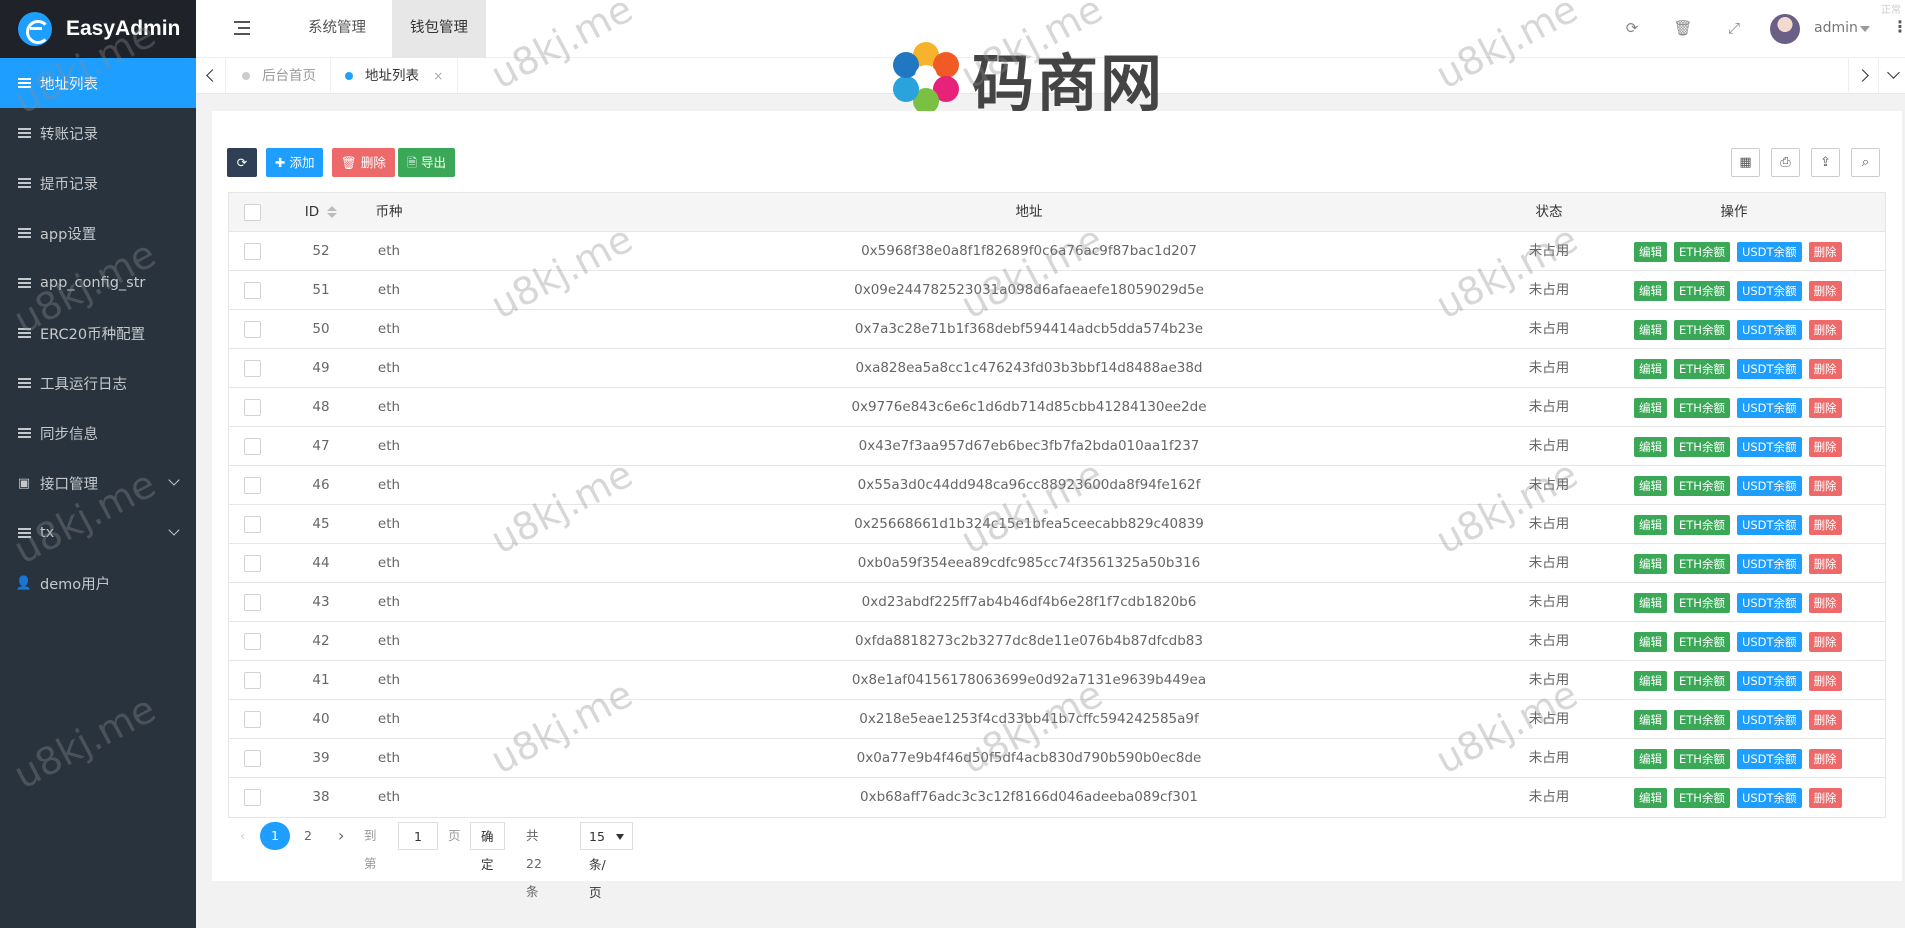  Describe the element at coordinates (1863, 76) in the screenshot. I see `tabs-scroll-right-icon` at that location.